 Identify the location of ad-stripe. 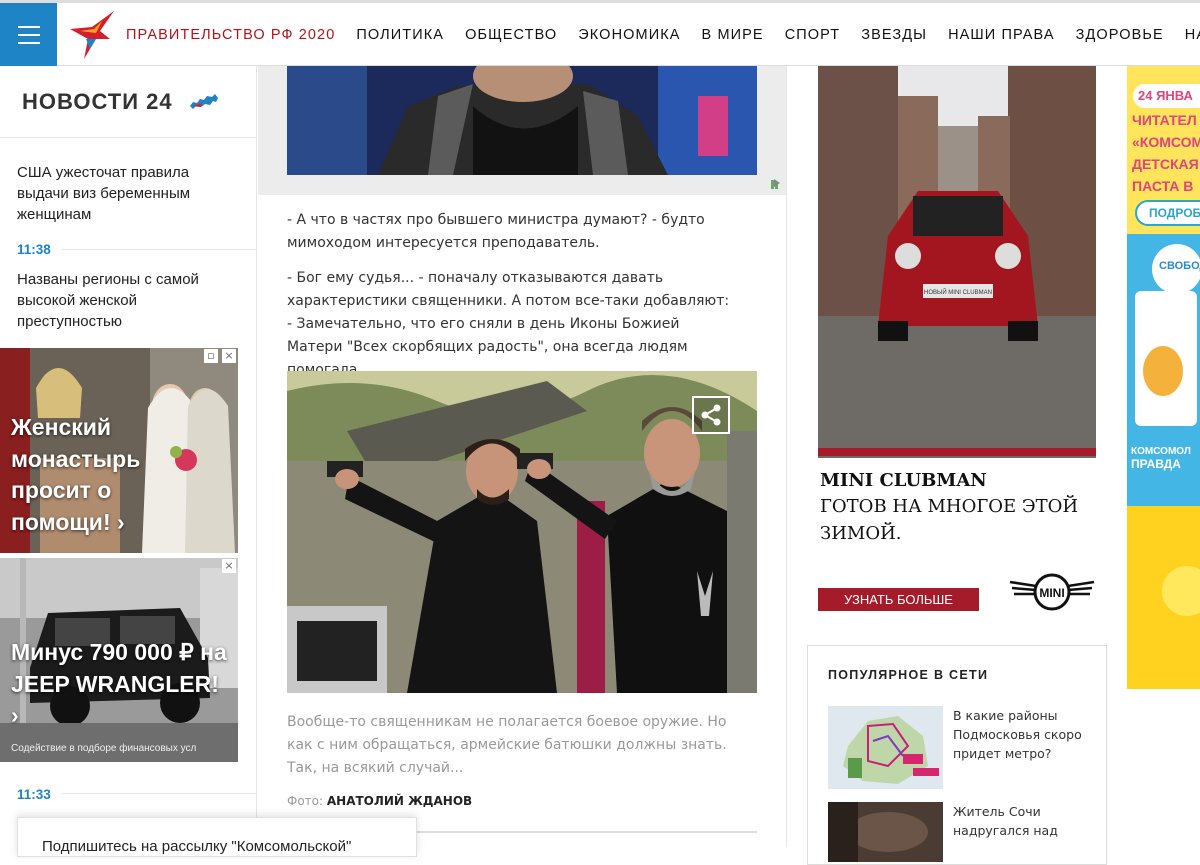
(957, 452).